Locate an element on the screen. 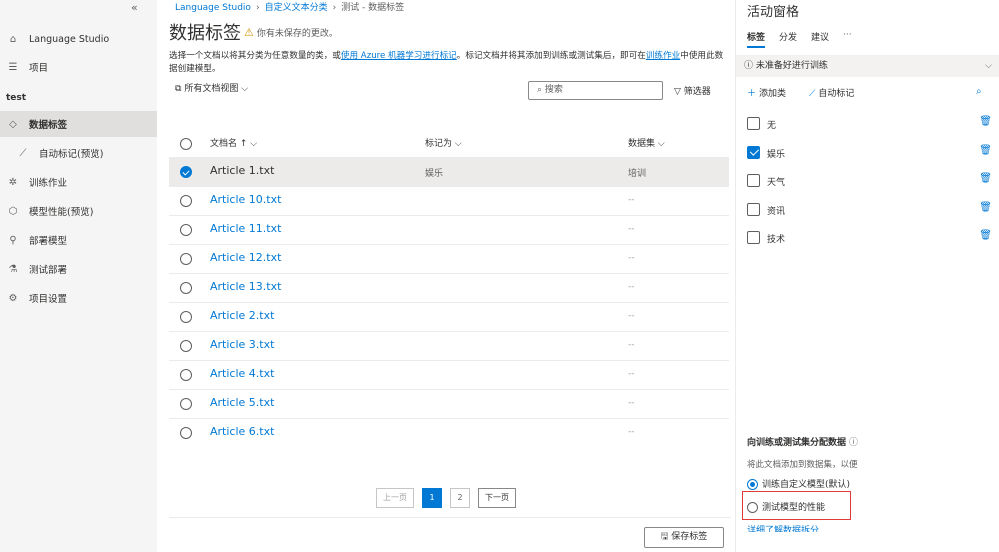 Image resolution: width=999 pixels, height=552 pixels. table-row: Article 4.txt -- is located at coordinates (449, 374).